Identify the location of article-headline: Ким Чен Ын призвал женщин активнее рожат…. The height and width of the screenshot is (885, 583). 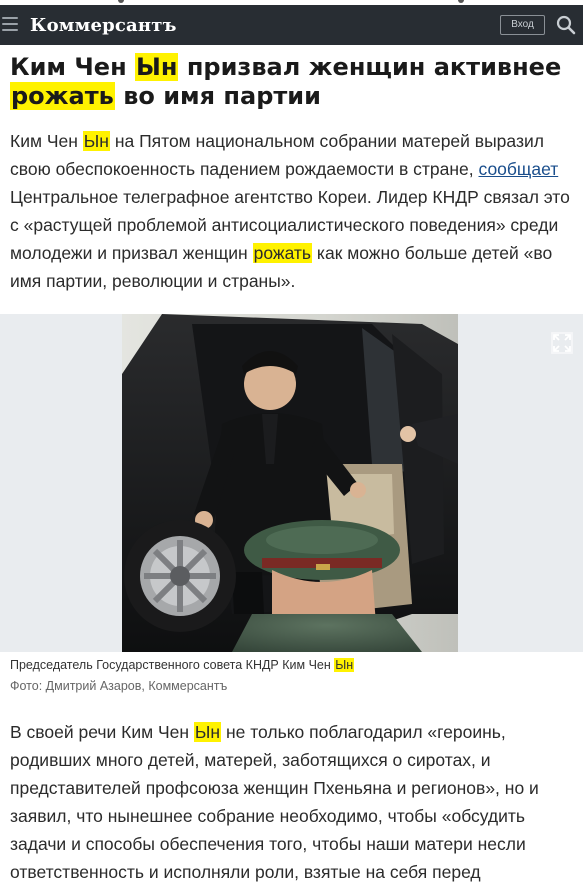
(286, 81).